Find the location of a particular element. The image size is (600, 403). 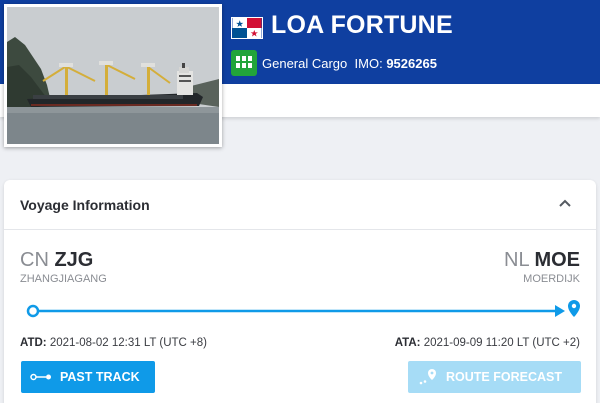

origin-port-code: ZJG is located at coordinates (74, 260).